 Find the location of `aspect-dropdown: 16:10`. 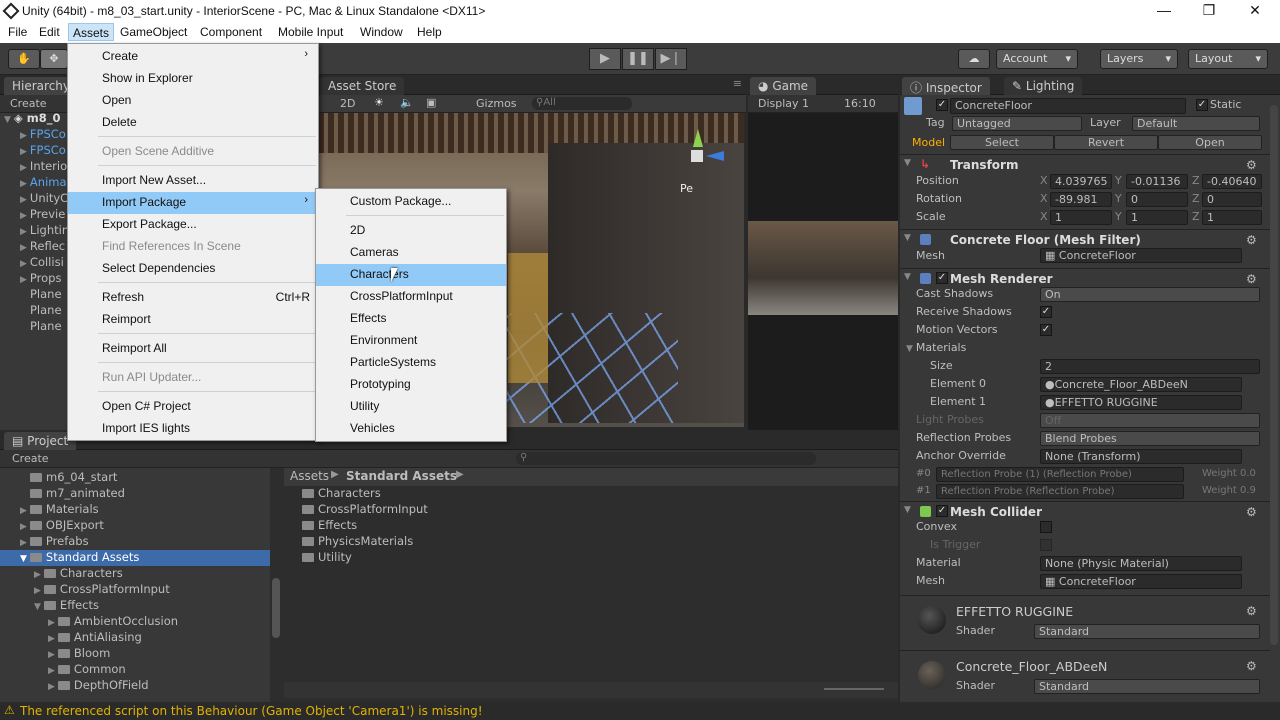

aspect-dropdown: 16:10 is located at coordinates (860, 103).